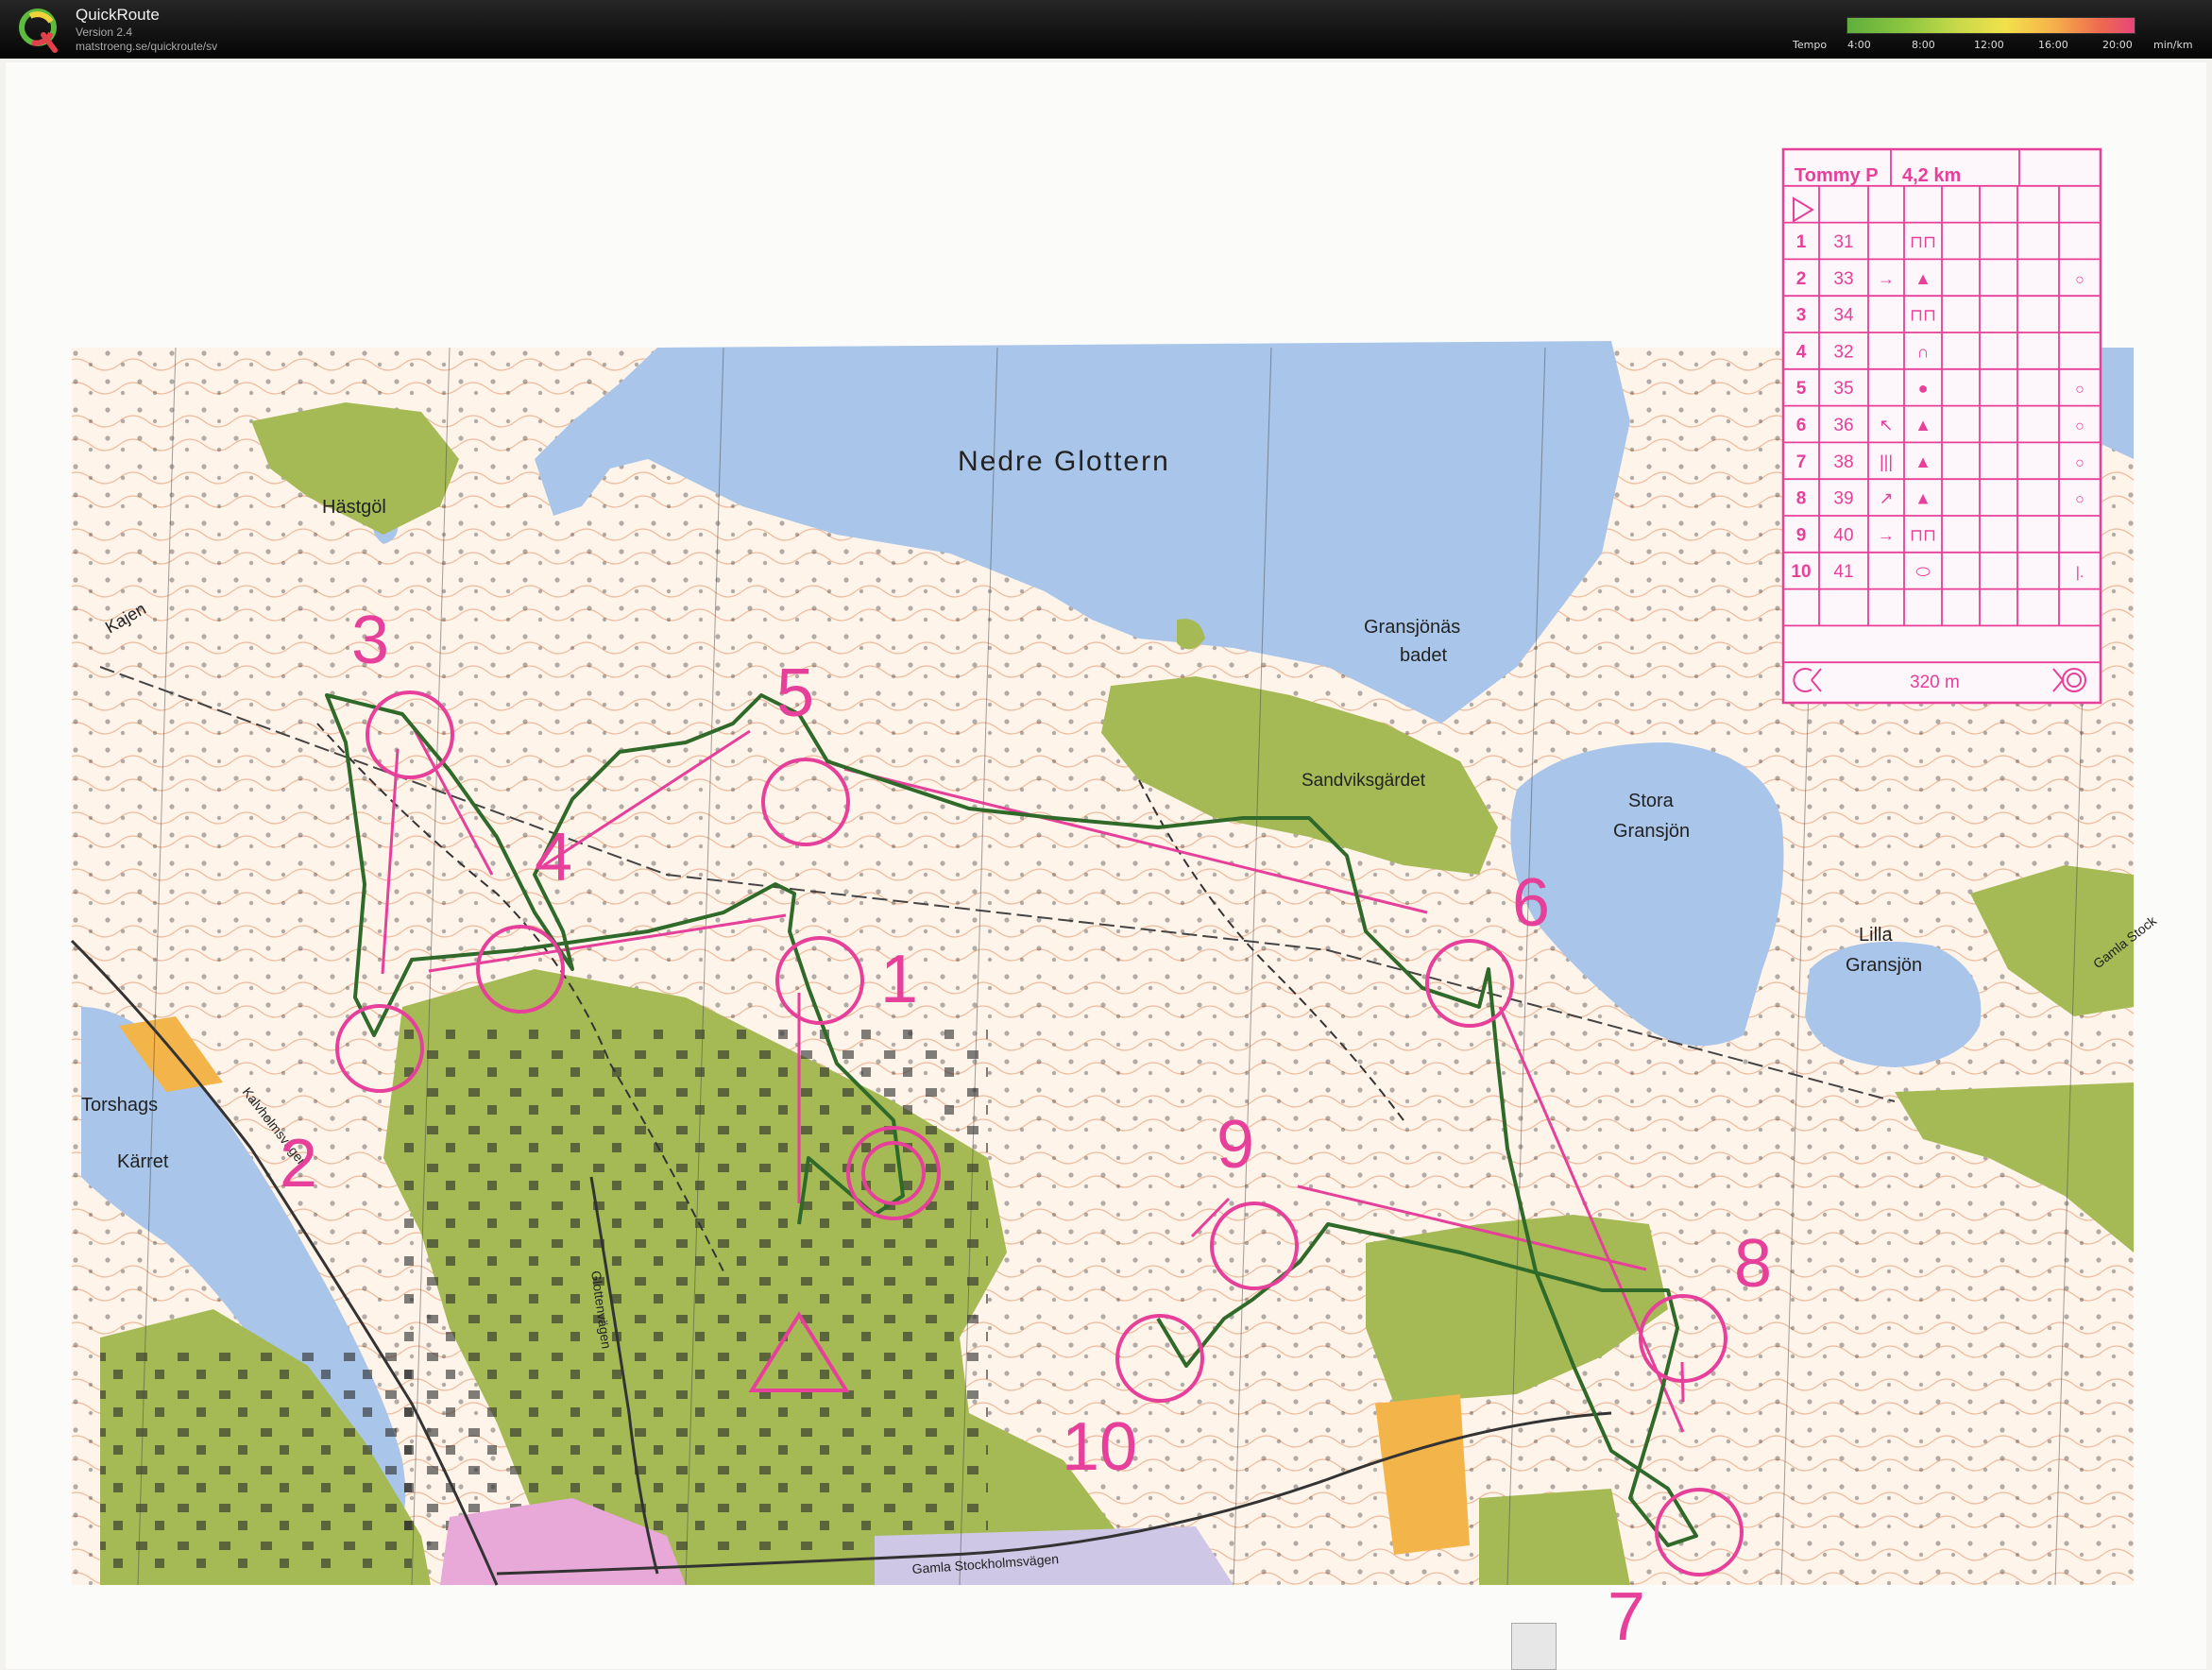 The width and height of the screenshot is (2212, 1670). I want to click on card-finish-distance: 320 m, so click(1935, 682).